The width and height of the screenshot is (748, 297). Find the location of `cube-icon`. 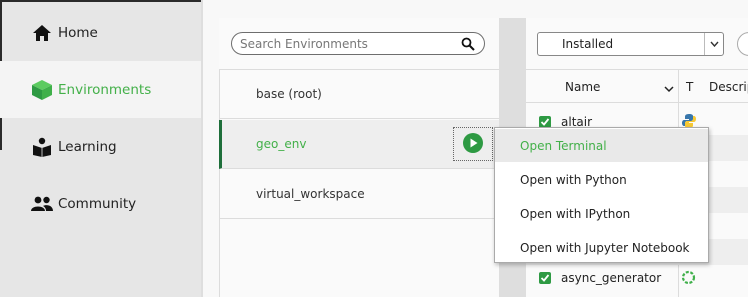

cube-icon is located at coordinates (42, 90).